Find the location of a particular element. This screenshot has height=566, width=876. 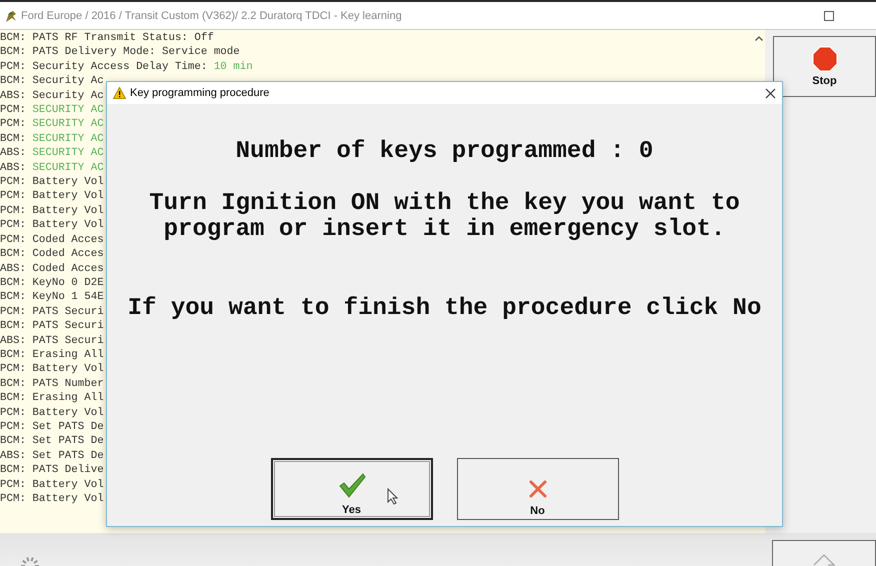

log-line: ABS: Security Ac is located at coordinates (52, 96).